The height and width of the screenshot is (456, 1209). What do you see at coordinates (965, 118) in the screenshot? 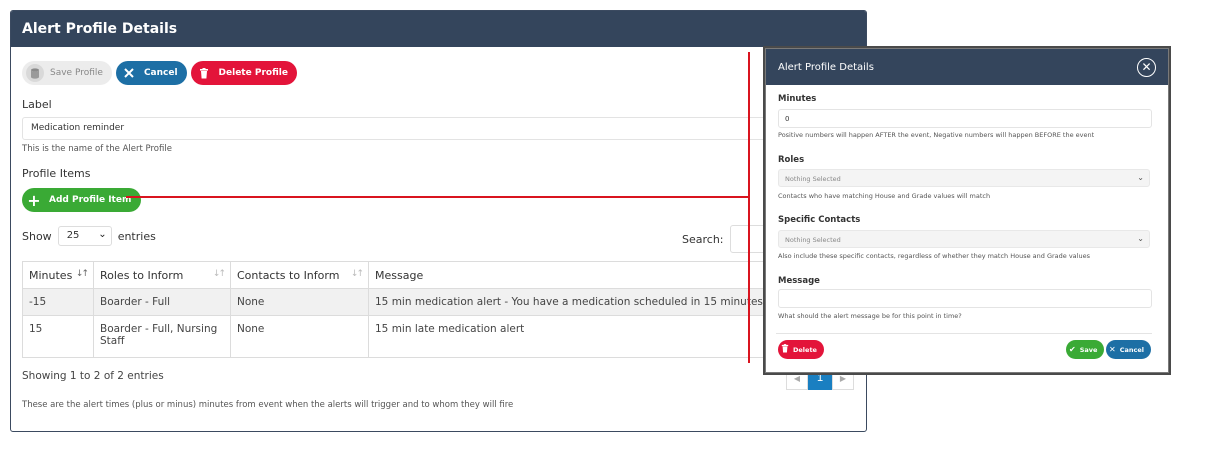
I see `minutes-input: 0` at bounding box center [965, 118].